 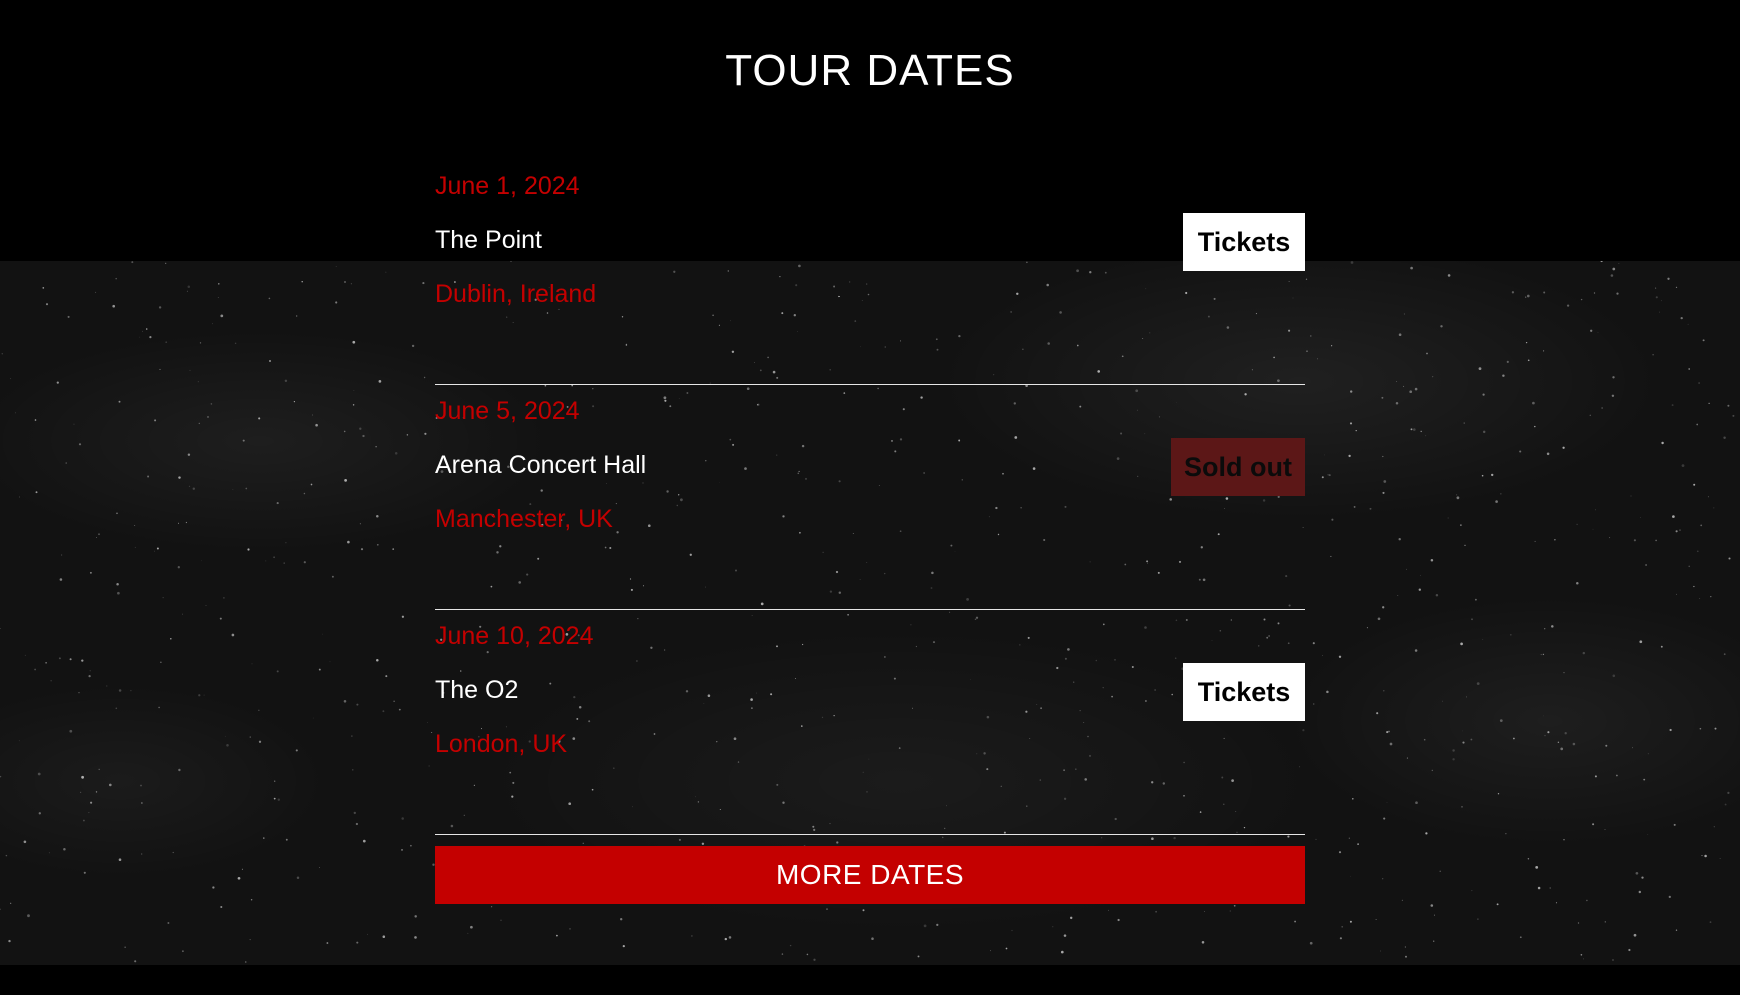 What do you see at coordinates (516, 294) in the screenshot?
I see `event-location: Dublin, Ireland` at bounding box center [516, 294].